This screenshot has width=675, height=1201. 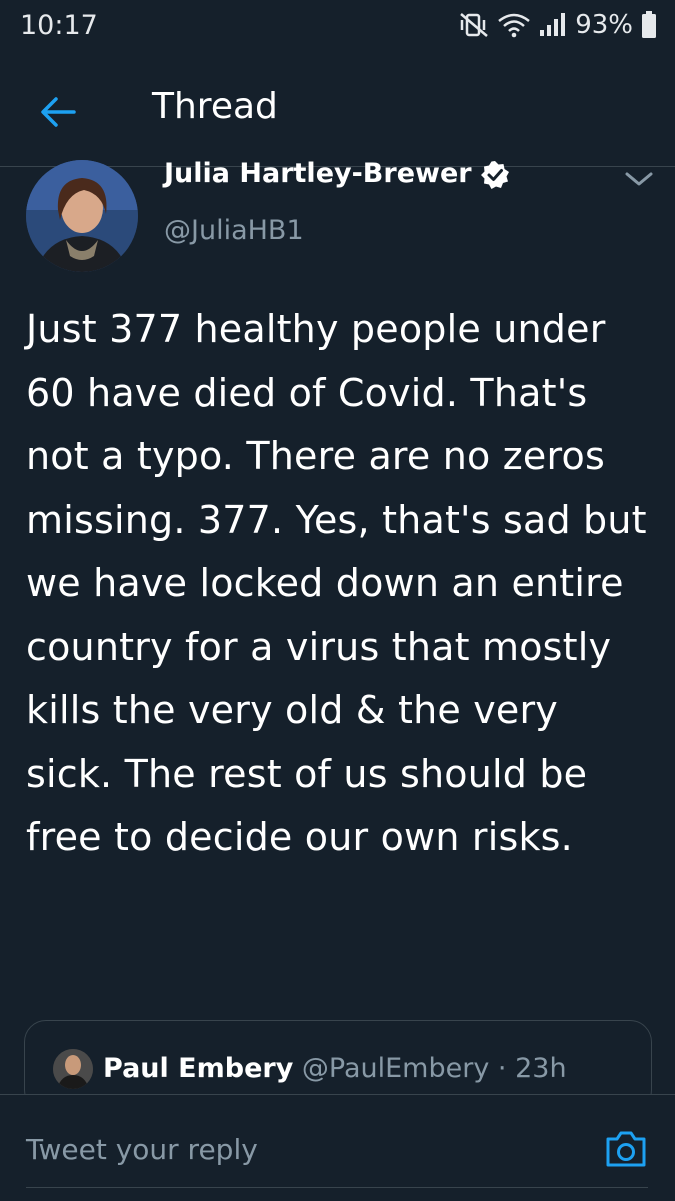 I want to click on wifi-icon, so click(x=514, y=25).